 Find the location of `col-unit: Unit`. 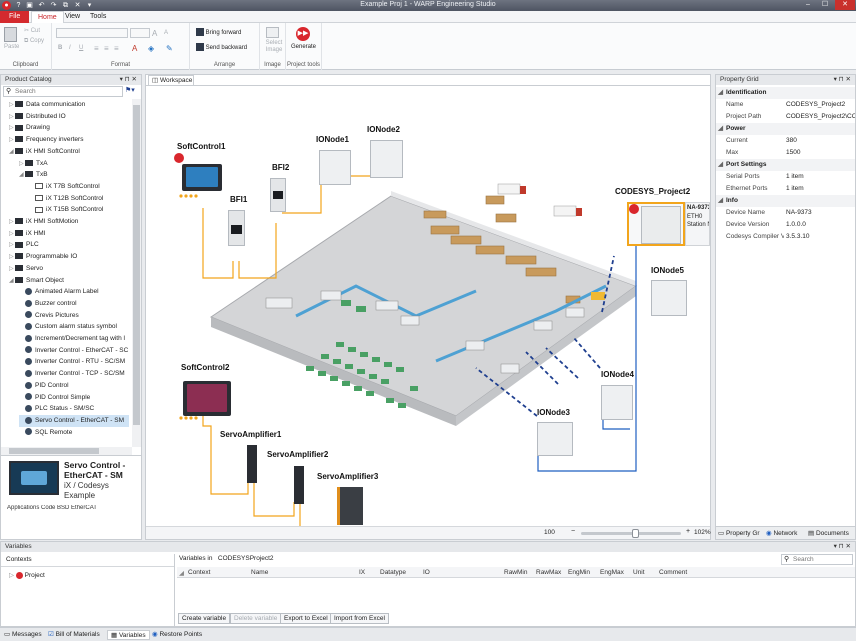

col-unit: Unit is located at coordinates (639, 572).